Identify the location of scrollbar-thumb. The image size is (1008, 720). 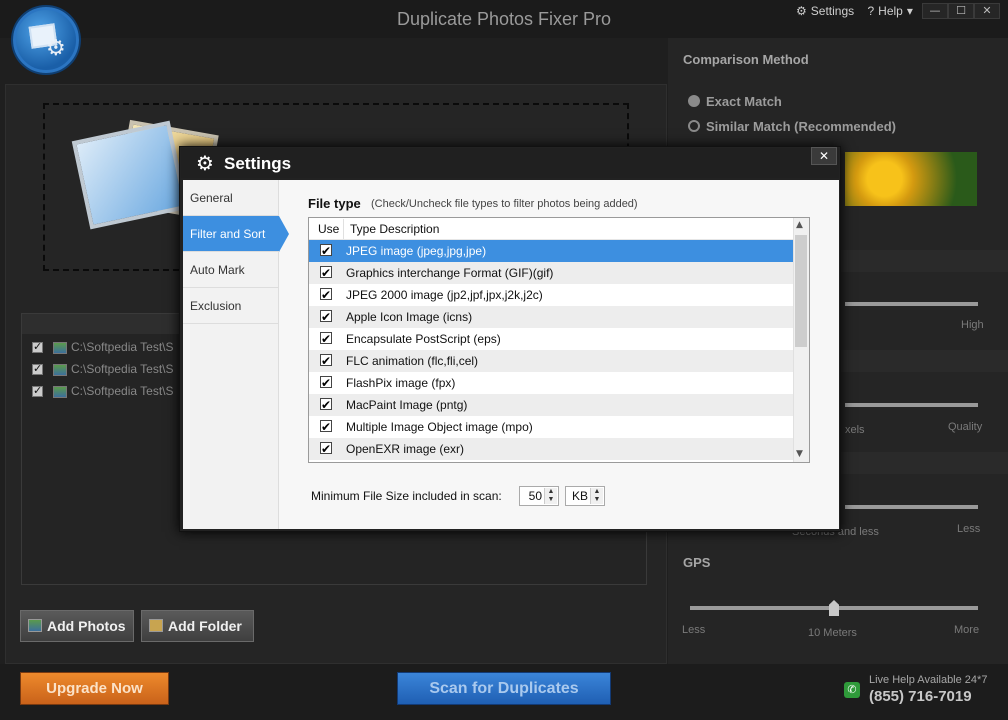
(801, 291).